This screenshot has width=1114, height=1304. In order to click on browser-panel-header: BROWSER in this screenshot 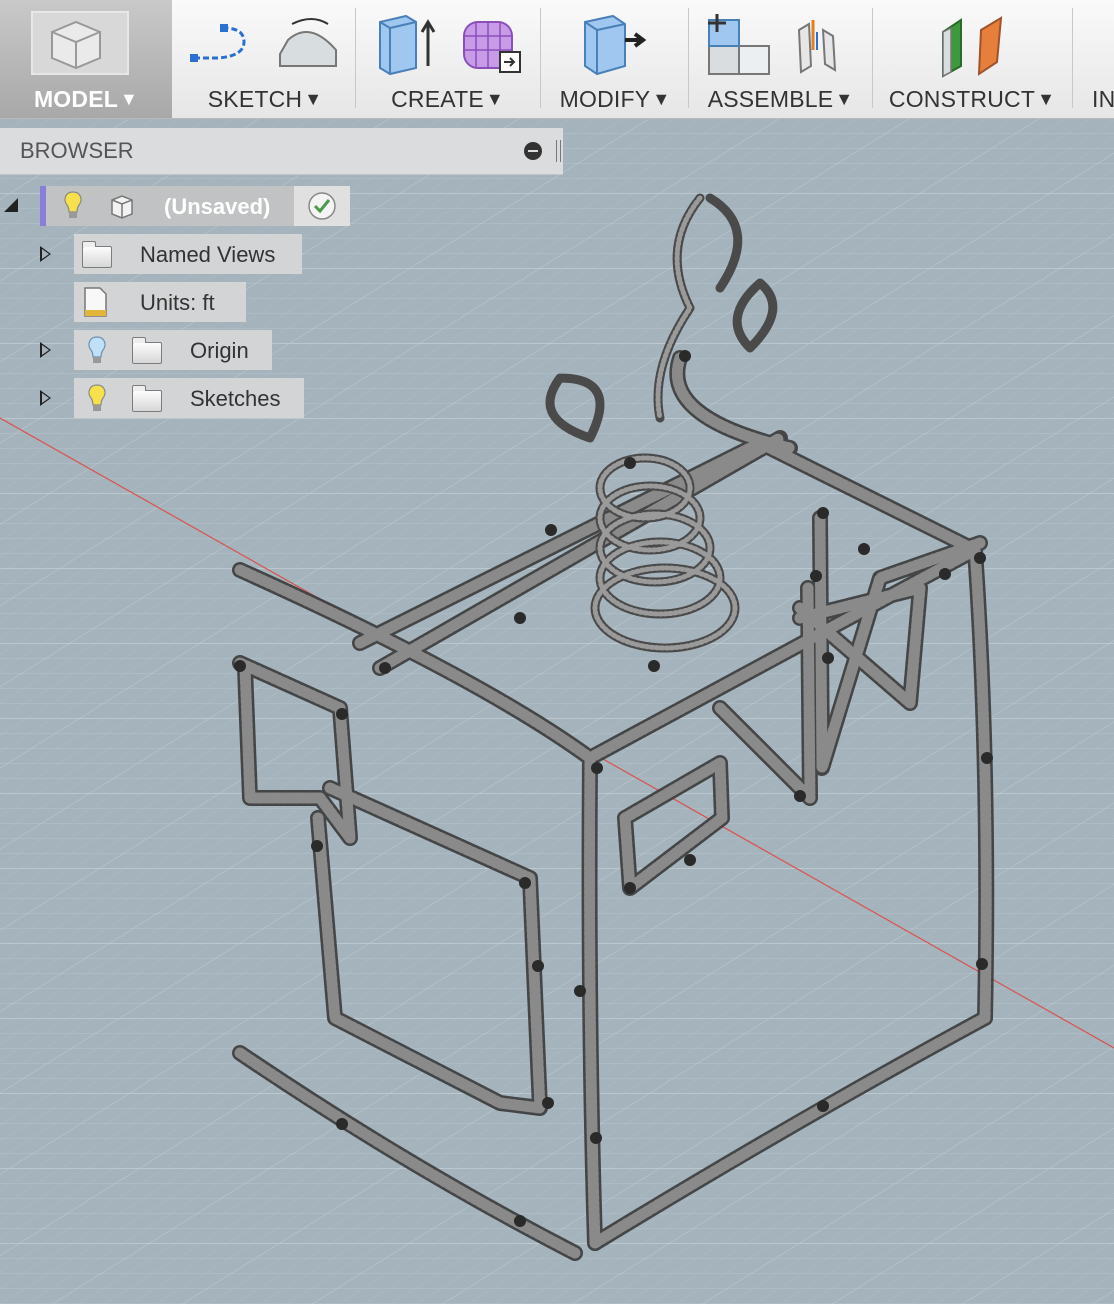, I will do `click(281, 151)`.